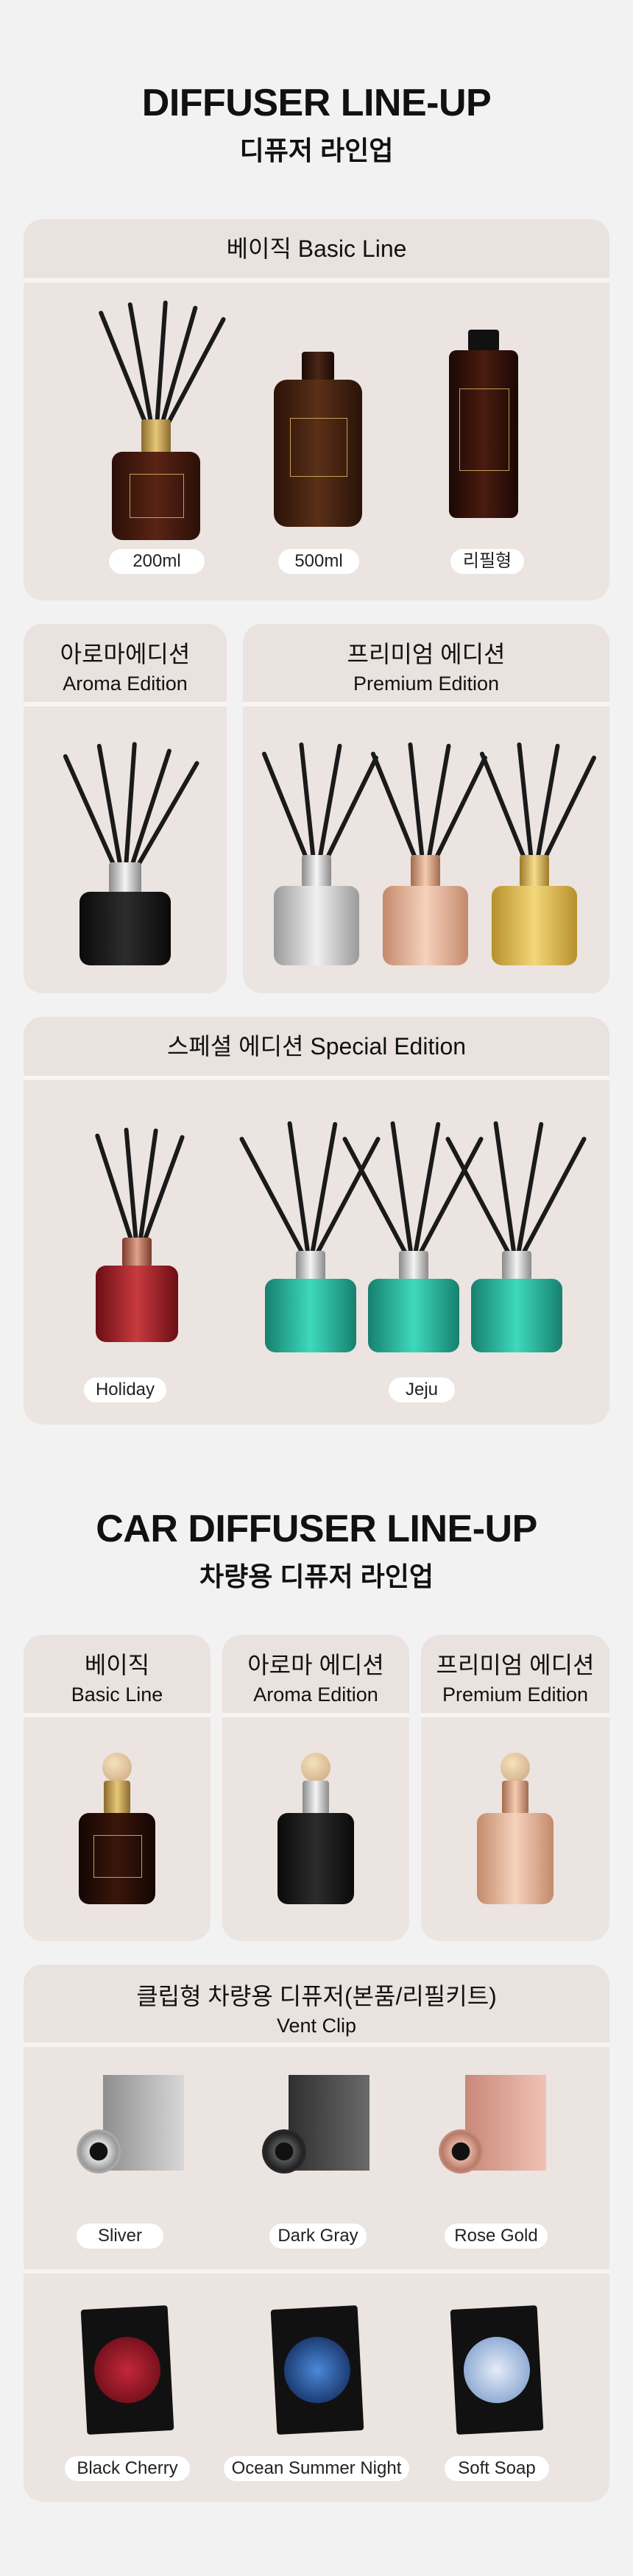  I want to click on basic-line-card: 베이직 Basic Line 200ml 500ml 리필형, so click(316, 409).